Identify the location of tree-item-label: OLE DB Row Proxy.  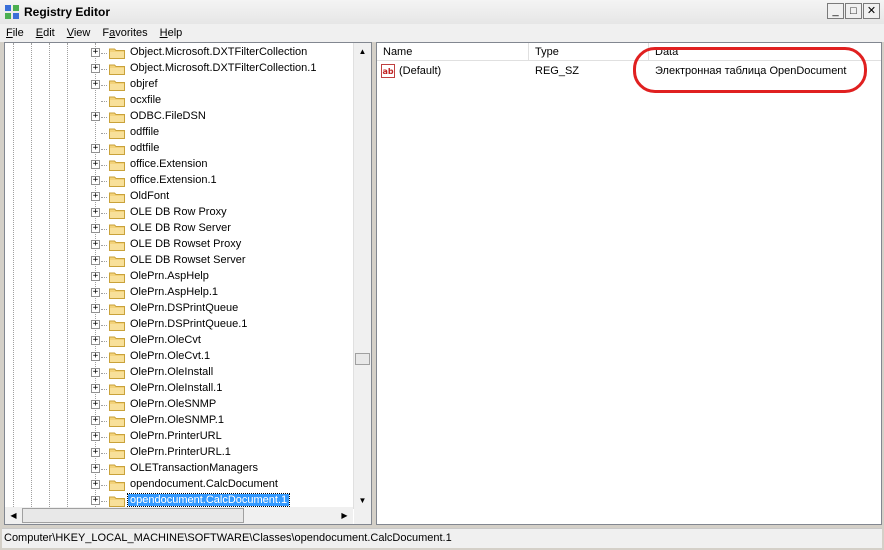
(178, 212).